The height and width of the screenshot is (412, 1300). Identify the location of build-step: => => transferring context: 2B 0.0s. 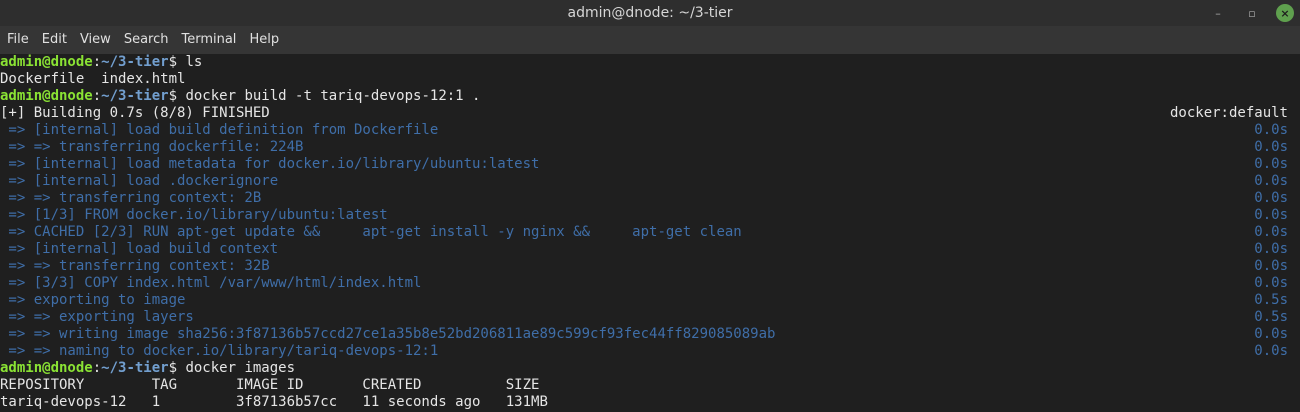
(650, 198).